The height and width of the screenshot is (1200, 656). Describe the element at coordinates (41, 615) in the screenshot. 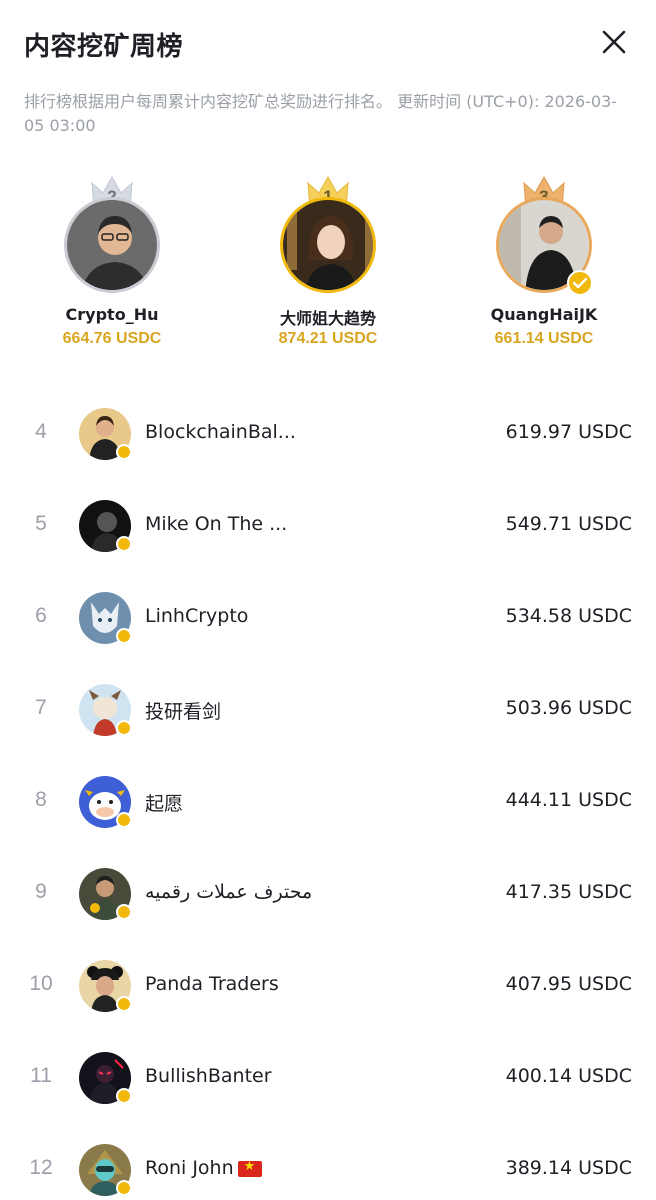

I see `rank-number: 6` at that location.